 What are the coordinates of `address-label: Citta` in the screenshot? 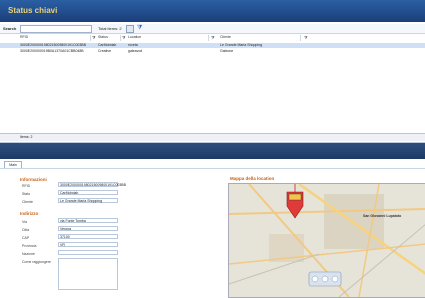 It's located at (26, 230).